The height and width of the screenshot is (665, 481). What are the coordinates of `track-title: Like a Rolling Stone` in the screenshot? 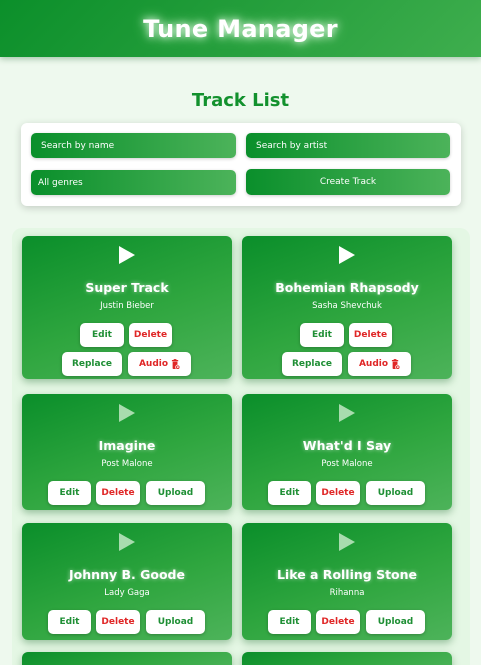 It's located at (347, 574).